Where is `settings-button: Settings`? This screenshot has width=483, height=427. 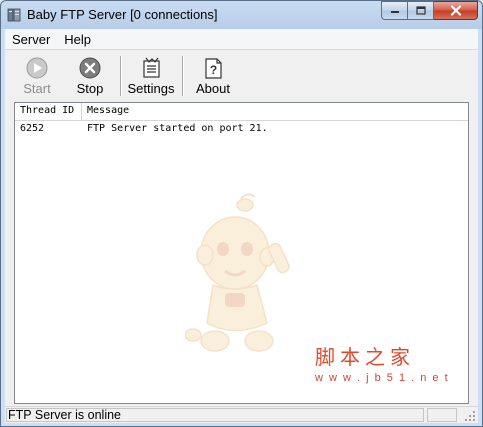 settings-button: Settings is located at coordinates (151, 75).